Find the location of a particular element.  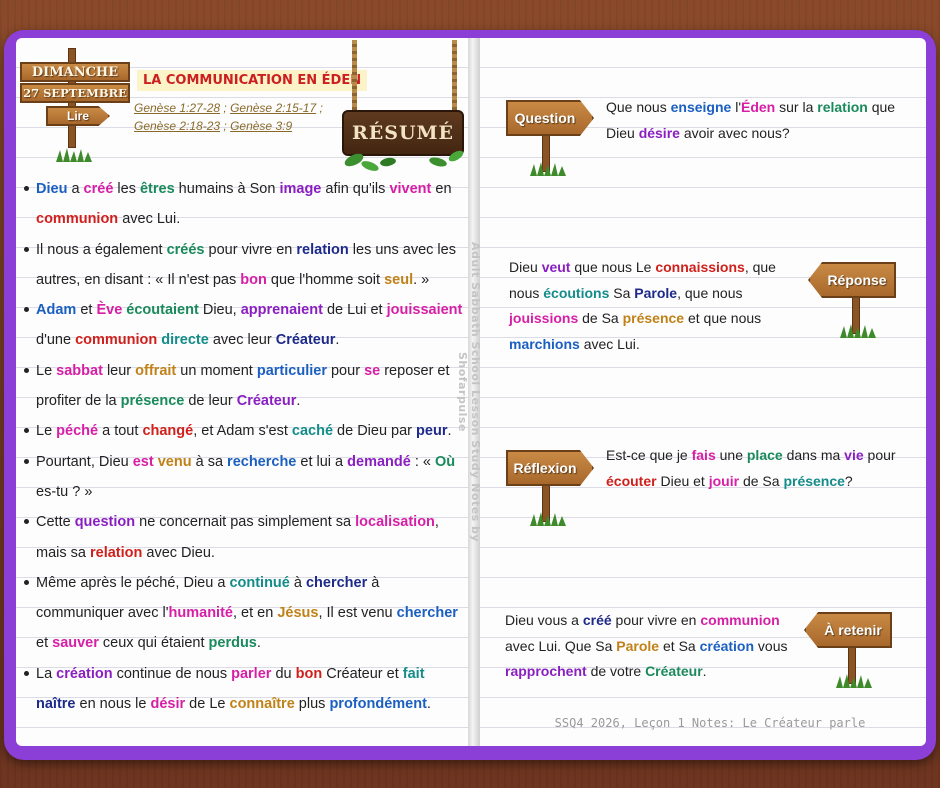

text-run: en nous le is located at coordinates (113, 704).